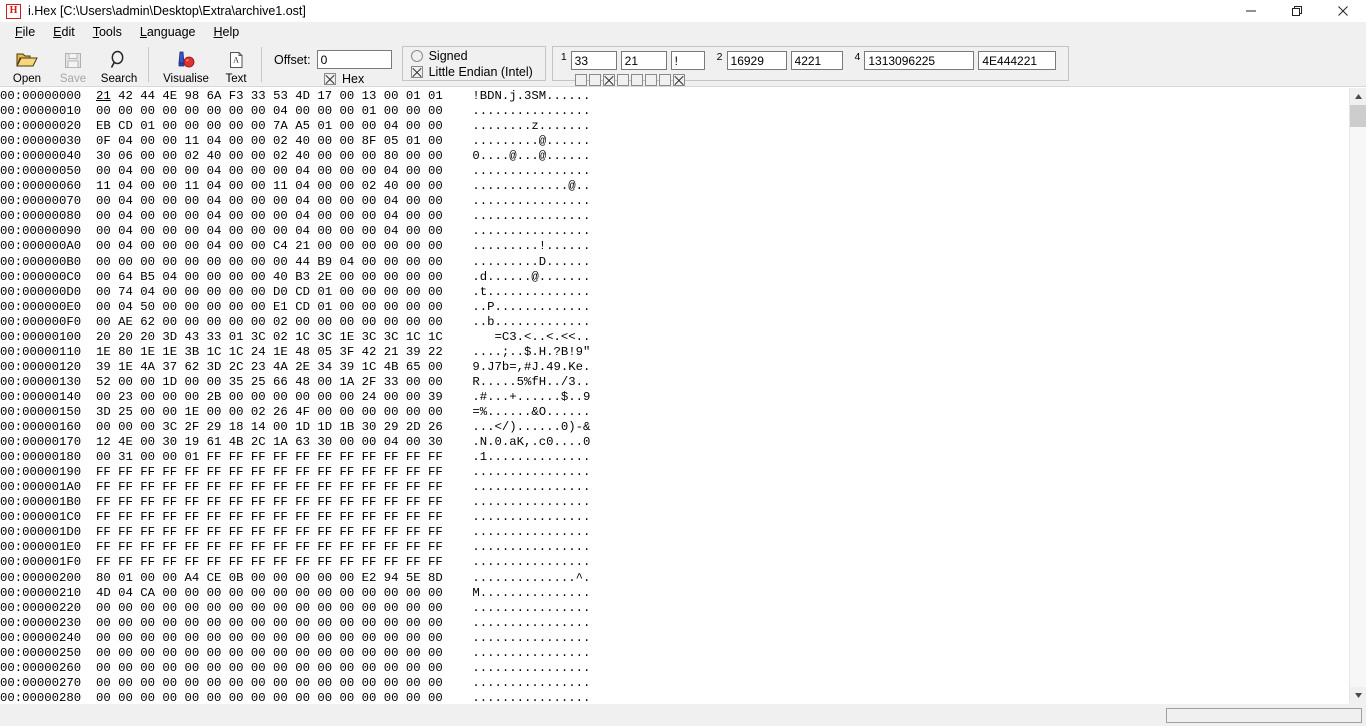  I want to click on hex-row-ascii: .N.0.aK,.c0....0, so click(531, 442).